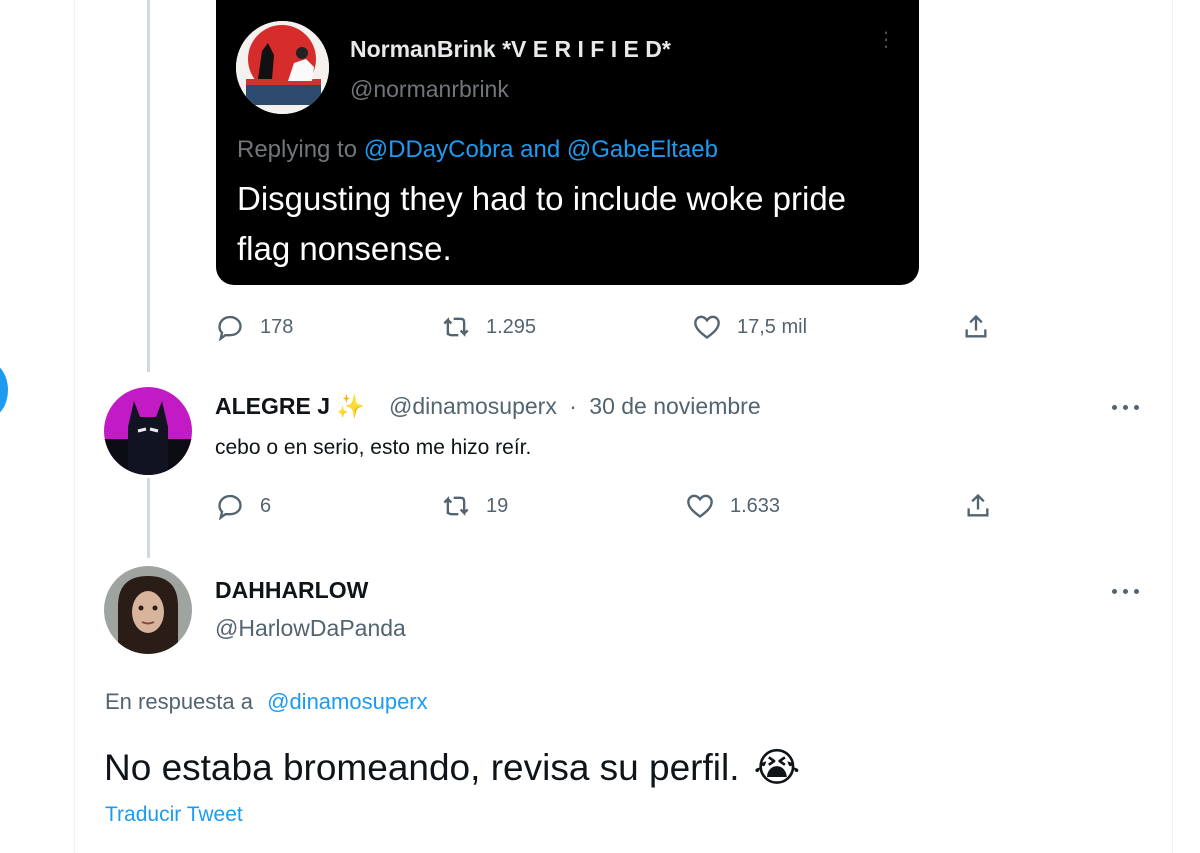  I want to click on author-name: DAHHARLOW, so click(291, 590).